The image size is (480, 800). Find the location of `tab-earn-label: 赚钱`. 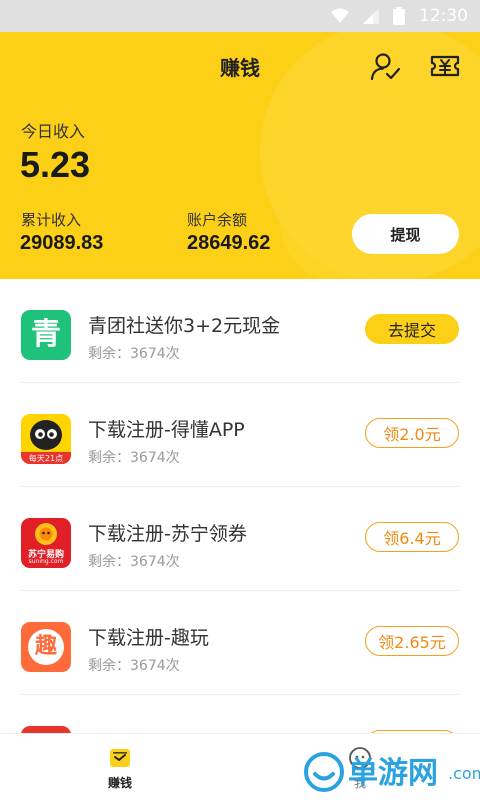

tab-earn-label: 赚钱 is located at coordinates (119, 783).